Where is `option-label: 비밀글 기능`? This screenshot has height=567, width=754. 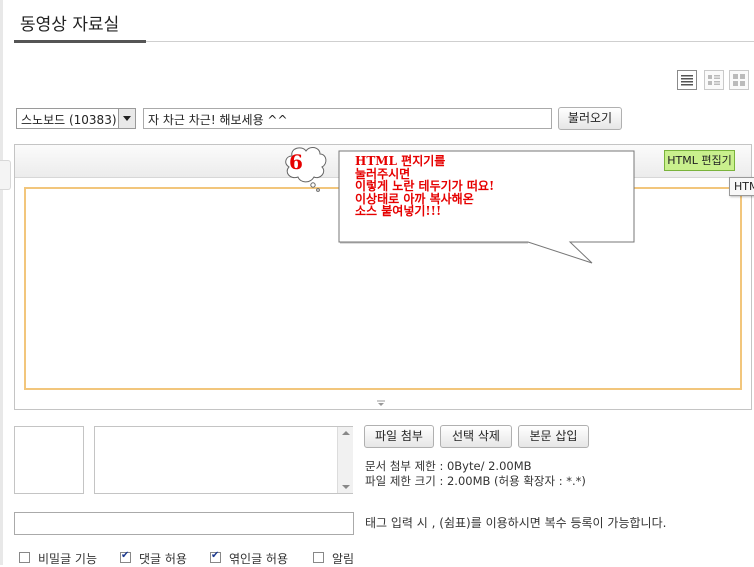 option-label: 비밀글 기능 is located at coordinates (68, 559).